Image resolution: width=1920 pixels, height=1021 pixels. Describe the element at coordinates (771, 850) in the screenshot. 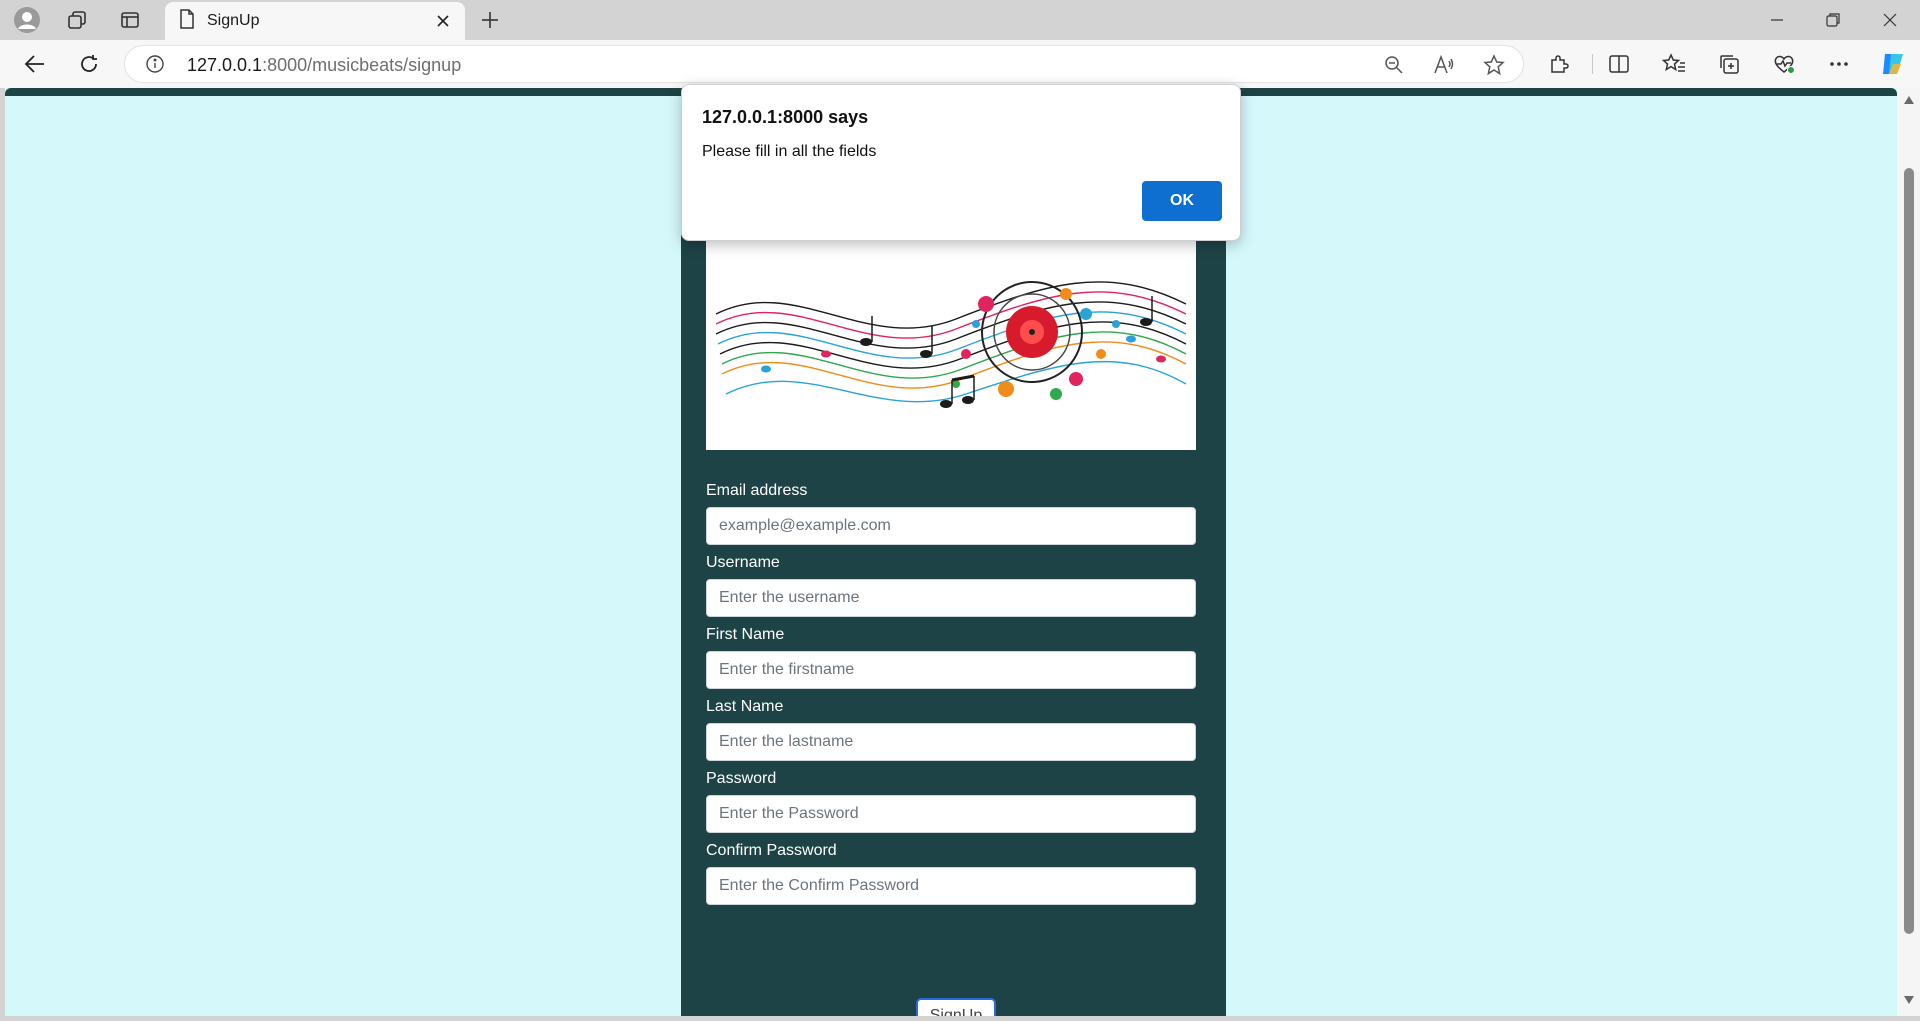

I see `confirm-password-label: Confirm Password` at that location.